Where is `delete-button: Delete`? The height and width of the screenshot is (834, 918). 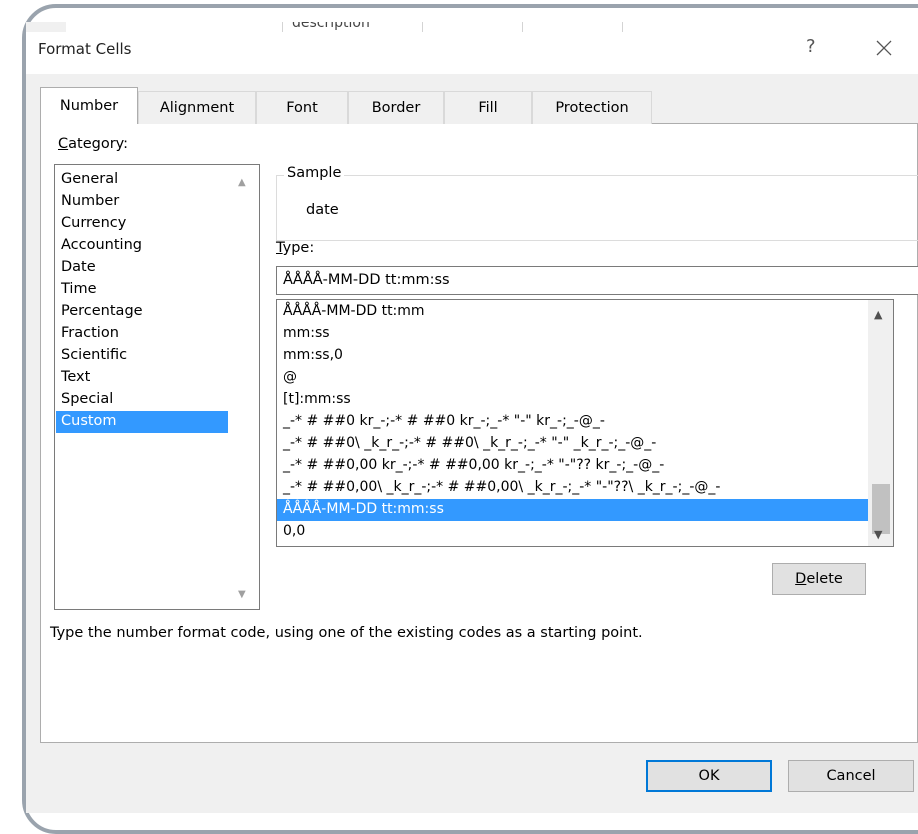 delete-button: Delete is located at coordinates (819, 579).